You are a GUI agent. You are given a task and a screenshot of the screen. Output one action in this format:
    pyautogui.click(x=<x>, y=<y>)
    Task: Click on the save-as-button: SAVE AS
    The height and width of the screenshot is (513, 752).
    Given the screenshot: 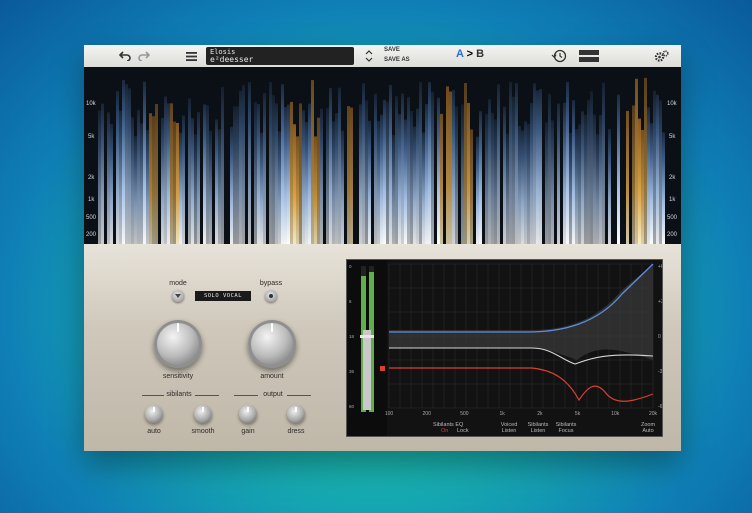 What is the action you would take?
    pyautogui.click(x=397, y=60)
    